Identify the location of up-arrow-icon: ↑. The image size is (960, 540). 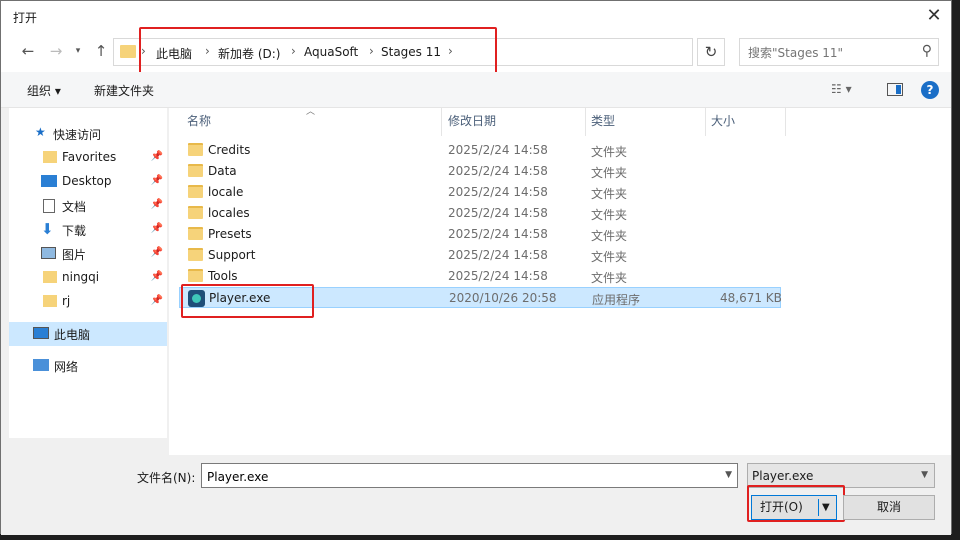
(101, 52).